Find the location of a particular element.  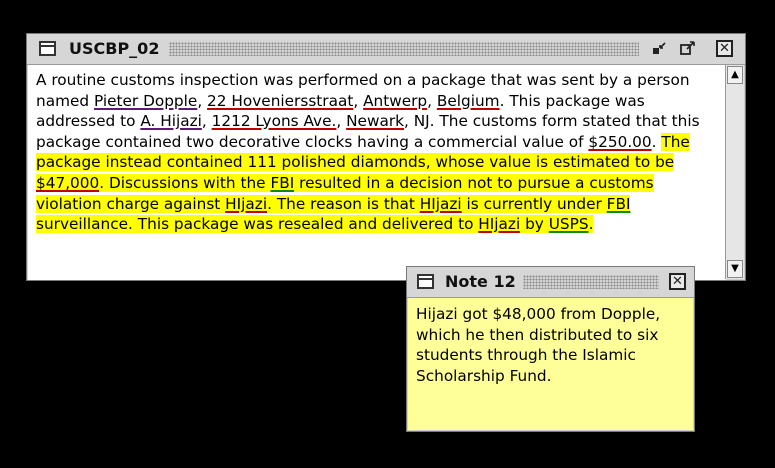

entity-money-link: $250.00 is located at coordinates (619, 142).